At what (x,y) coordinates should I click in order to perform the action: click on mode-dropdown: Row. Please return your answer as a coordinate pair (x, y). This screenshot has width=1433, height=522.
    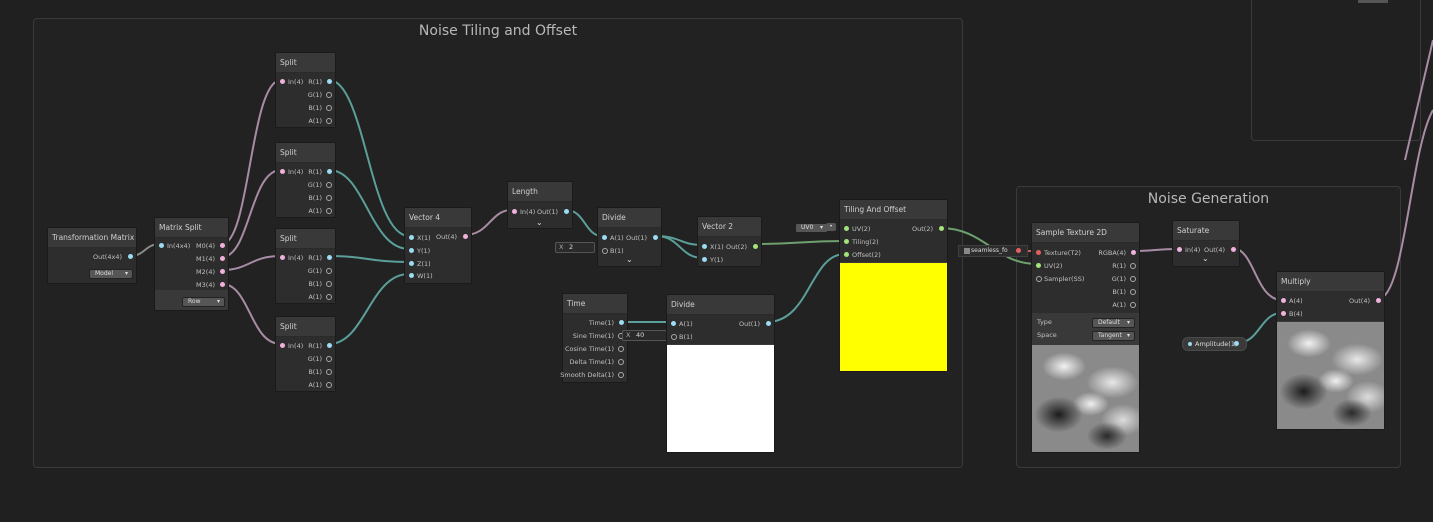
    Looking at the image, I should click on (203, 302).